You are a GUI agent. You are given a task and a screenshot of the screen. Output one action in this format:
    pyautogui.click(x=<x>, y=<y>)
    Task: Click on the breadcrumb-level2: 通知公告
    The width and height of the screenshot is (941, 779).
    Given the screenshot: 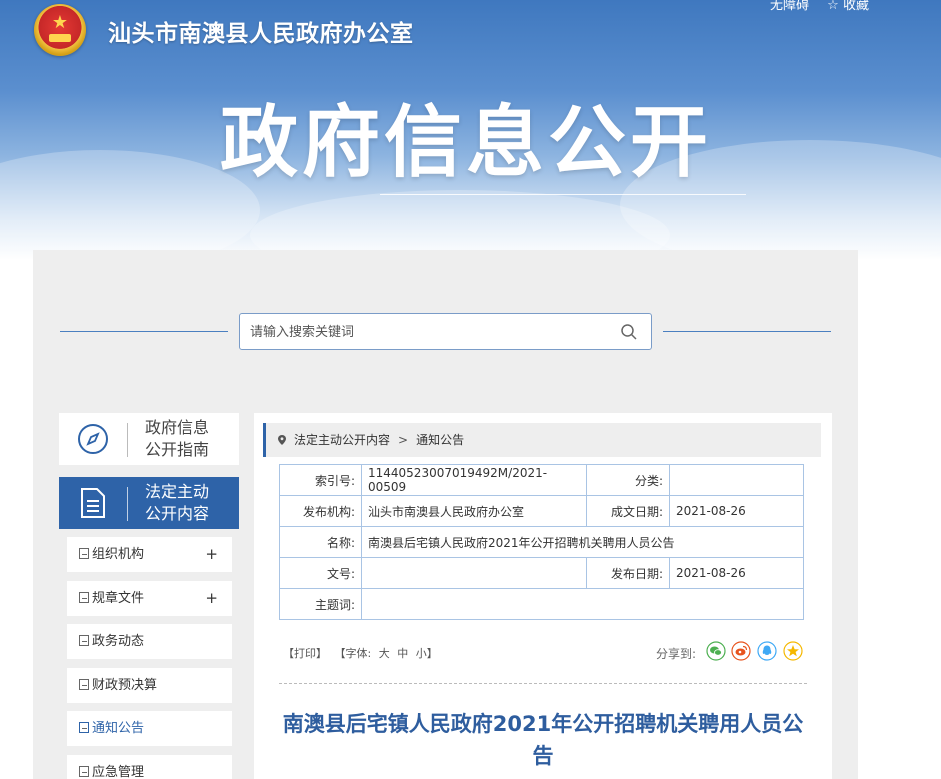 What is the action you would take?
    pyautogui.click(x=440, y=440)
    